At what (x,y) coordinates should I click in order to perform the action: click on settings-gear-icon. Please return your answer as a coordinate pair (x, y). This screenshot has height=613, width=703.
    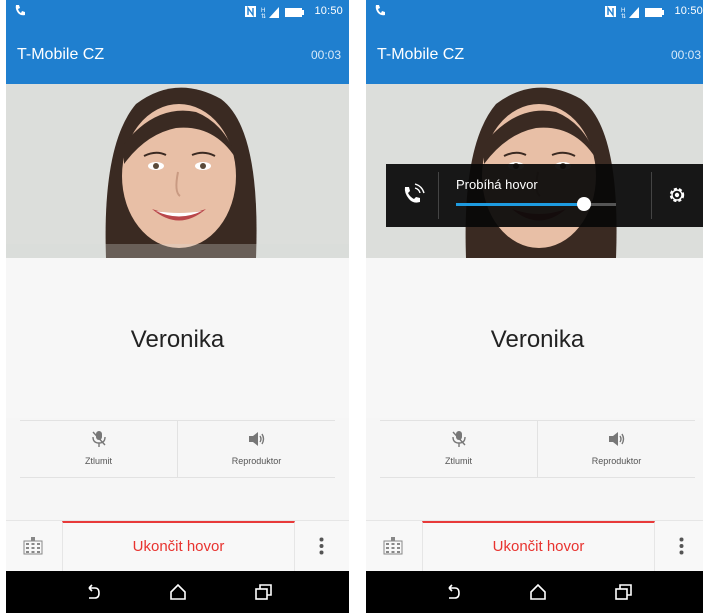
    Looking at the image, I should click on (677, 195).